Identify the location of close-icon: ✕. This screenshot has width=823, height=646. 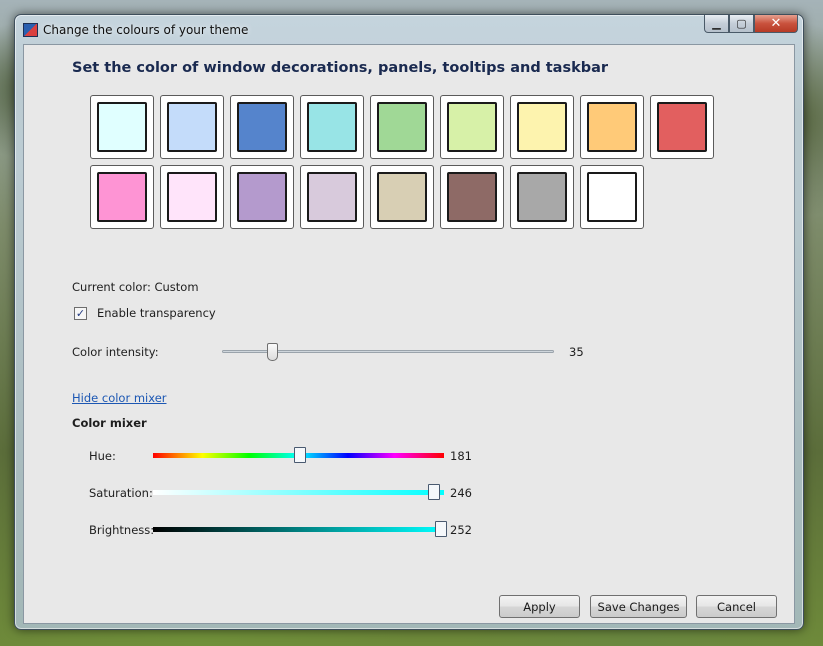
(776, 23).